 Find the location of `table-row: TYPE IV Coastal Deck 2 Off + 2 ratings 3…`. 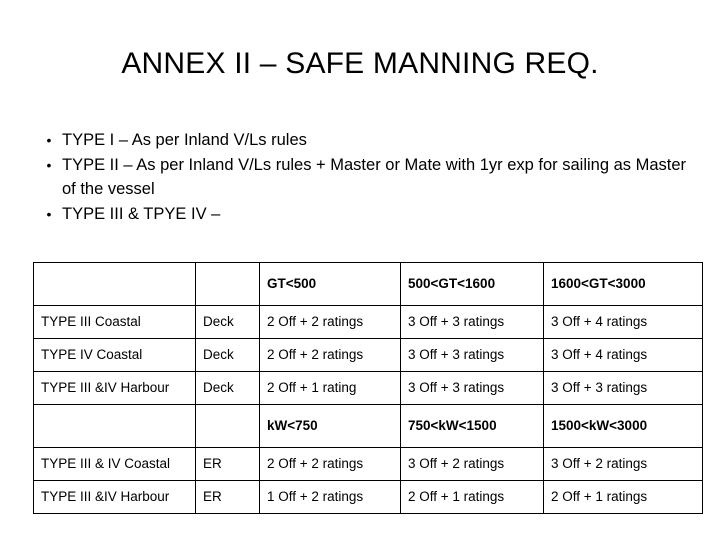

table-row: TYPE IV Coastal Deck 2 Off + 2 ratings 3… is located at coordinates (368, 355).